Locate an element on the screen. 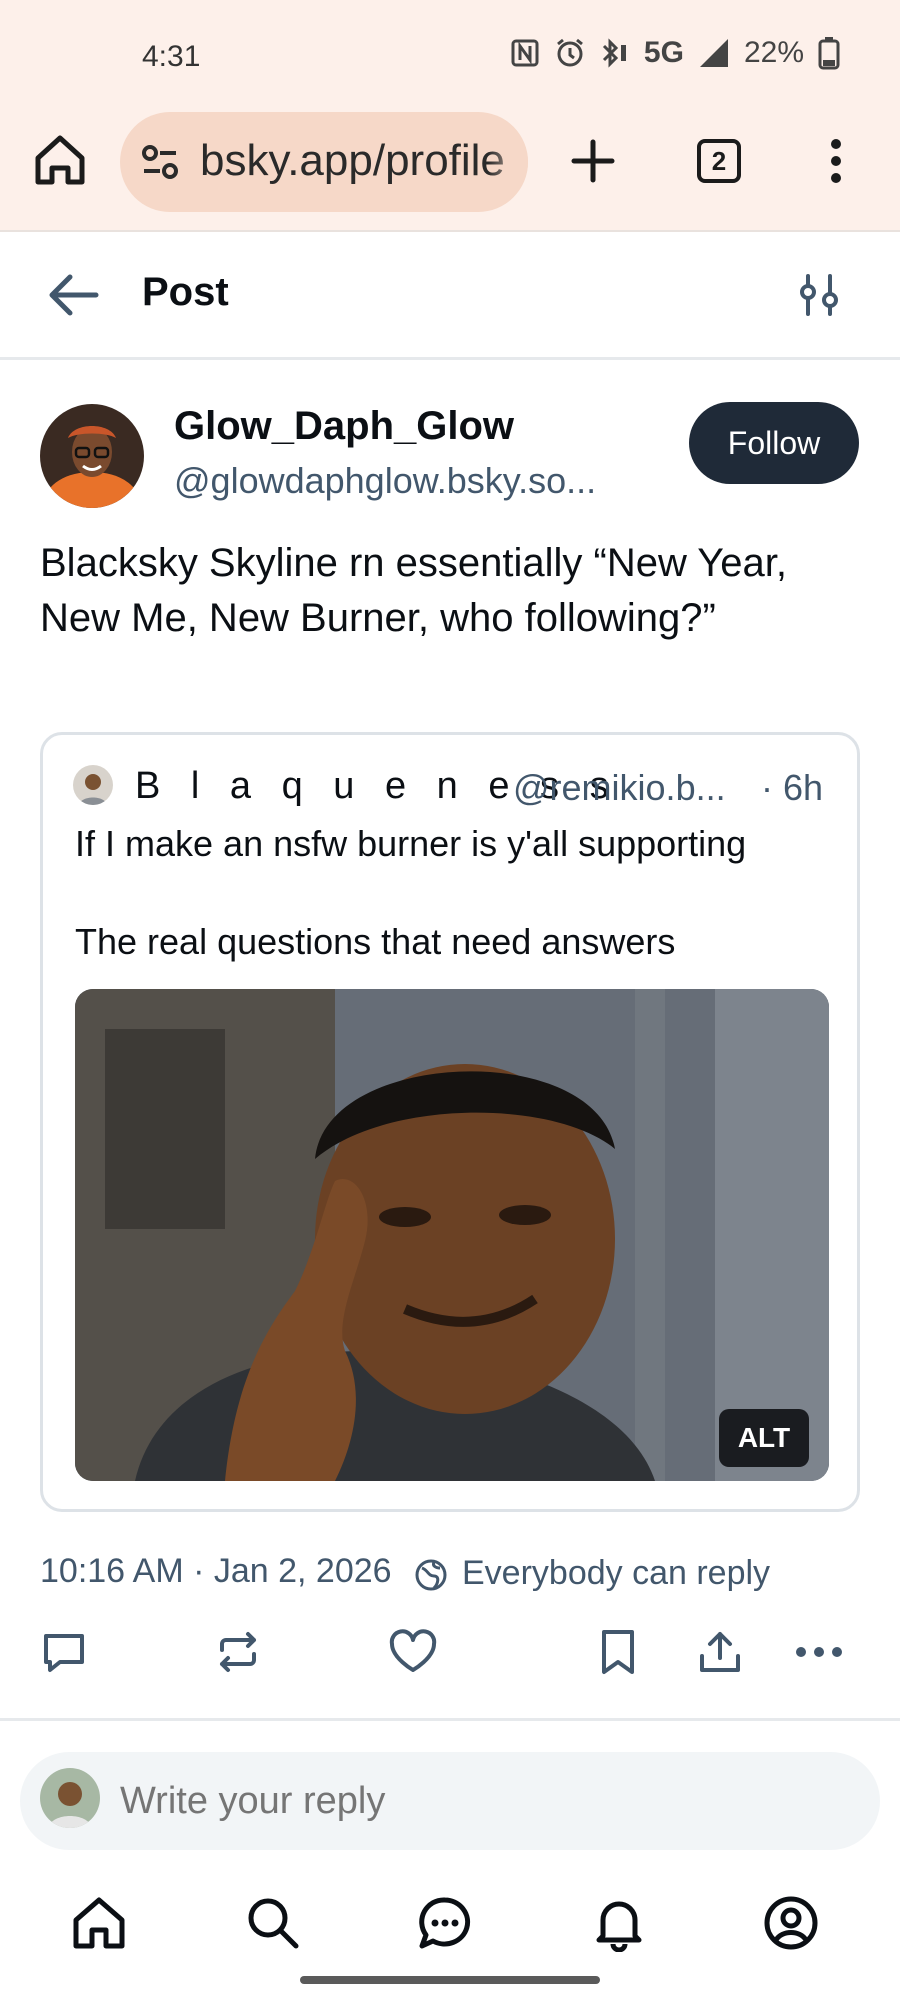  follow-button: Follow is located at coordinates (774, 443).